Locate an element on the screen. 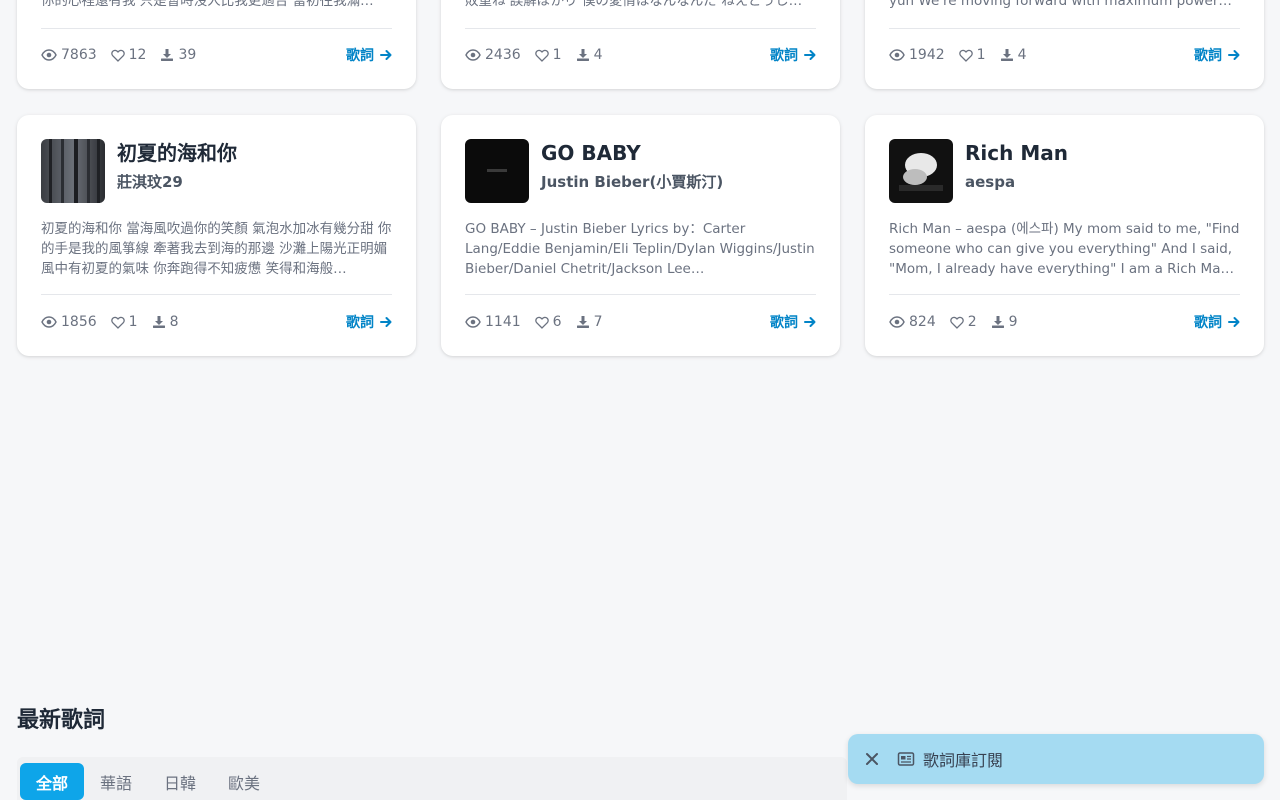 The image size is (1280, 800). artist-name: aespa is located at coordinates (1016, 182).